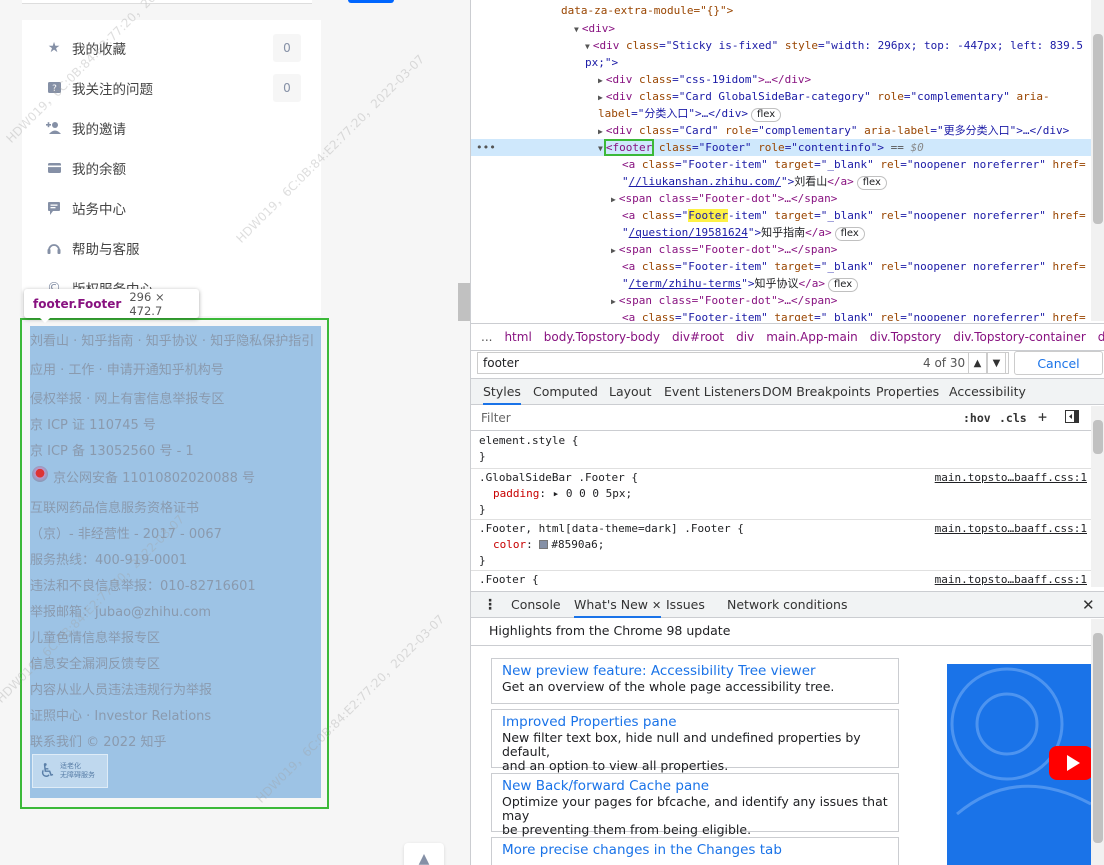 The height and width of the screenshot is (865, 1104). I want to click on styles-filter-input: Filter, so click(712, 418).